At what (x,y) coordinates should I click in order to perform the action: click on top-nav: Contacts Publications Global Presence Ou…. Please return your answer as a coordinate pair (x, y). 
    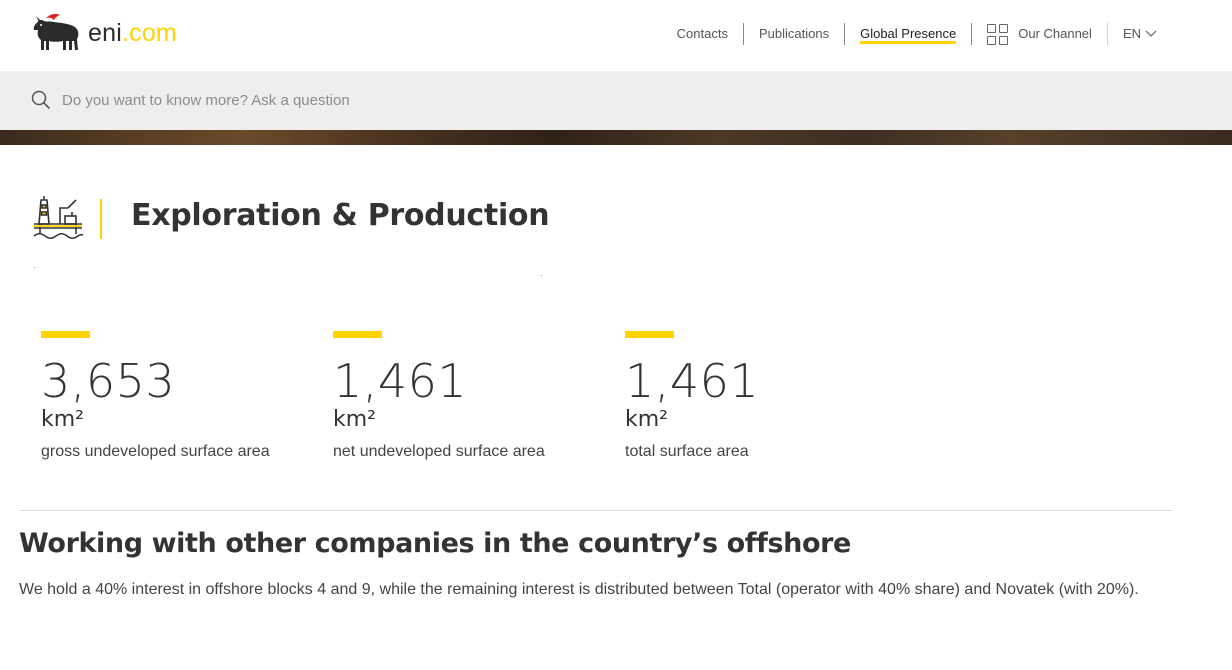
    Looking at the image, I should click on (917, 34).